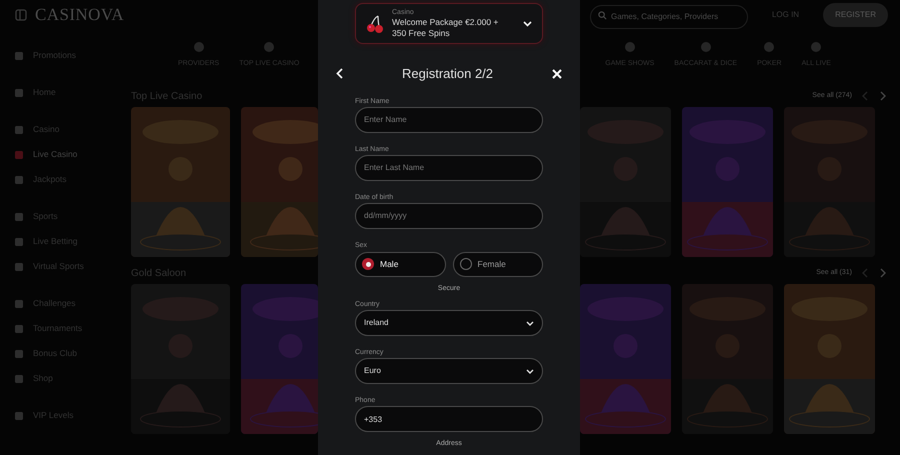  Describe the element at coordinates (448, 74) in the screenshot. I see `modal-title: Registration 2/2` at that location.